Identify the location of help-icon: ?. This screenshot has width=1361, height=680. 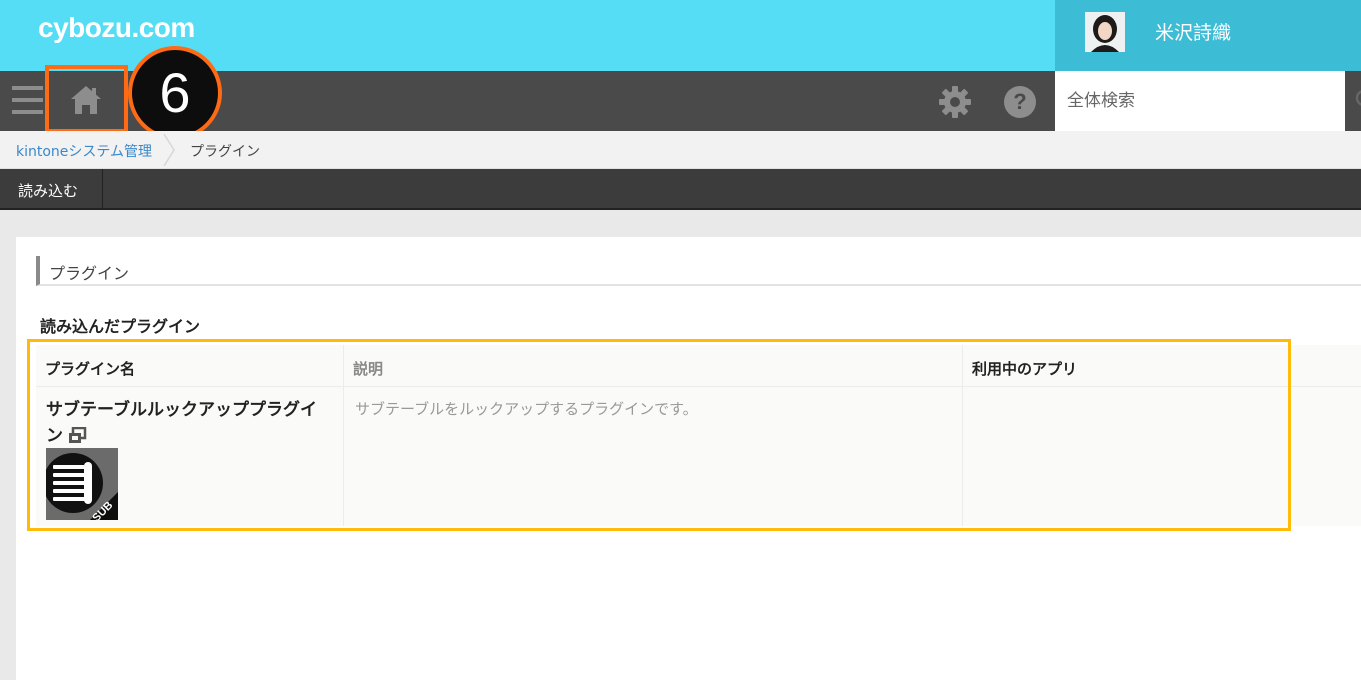
(1020, 102).